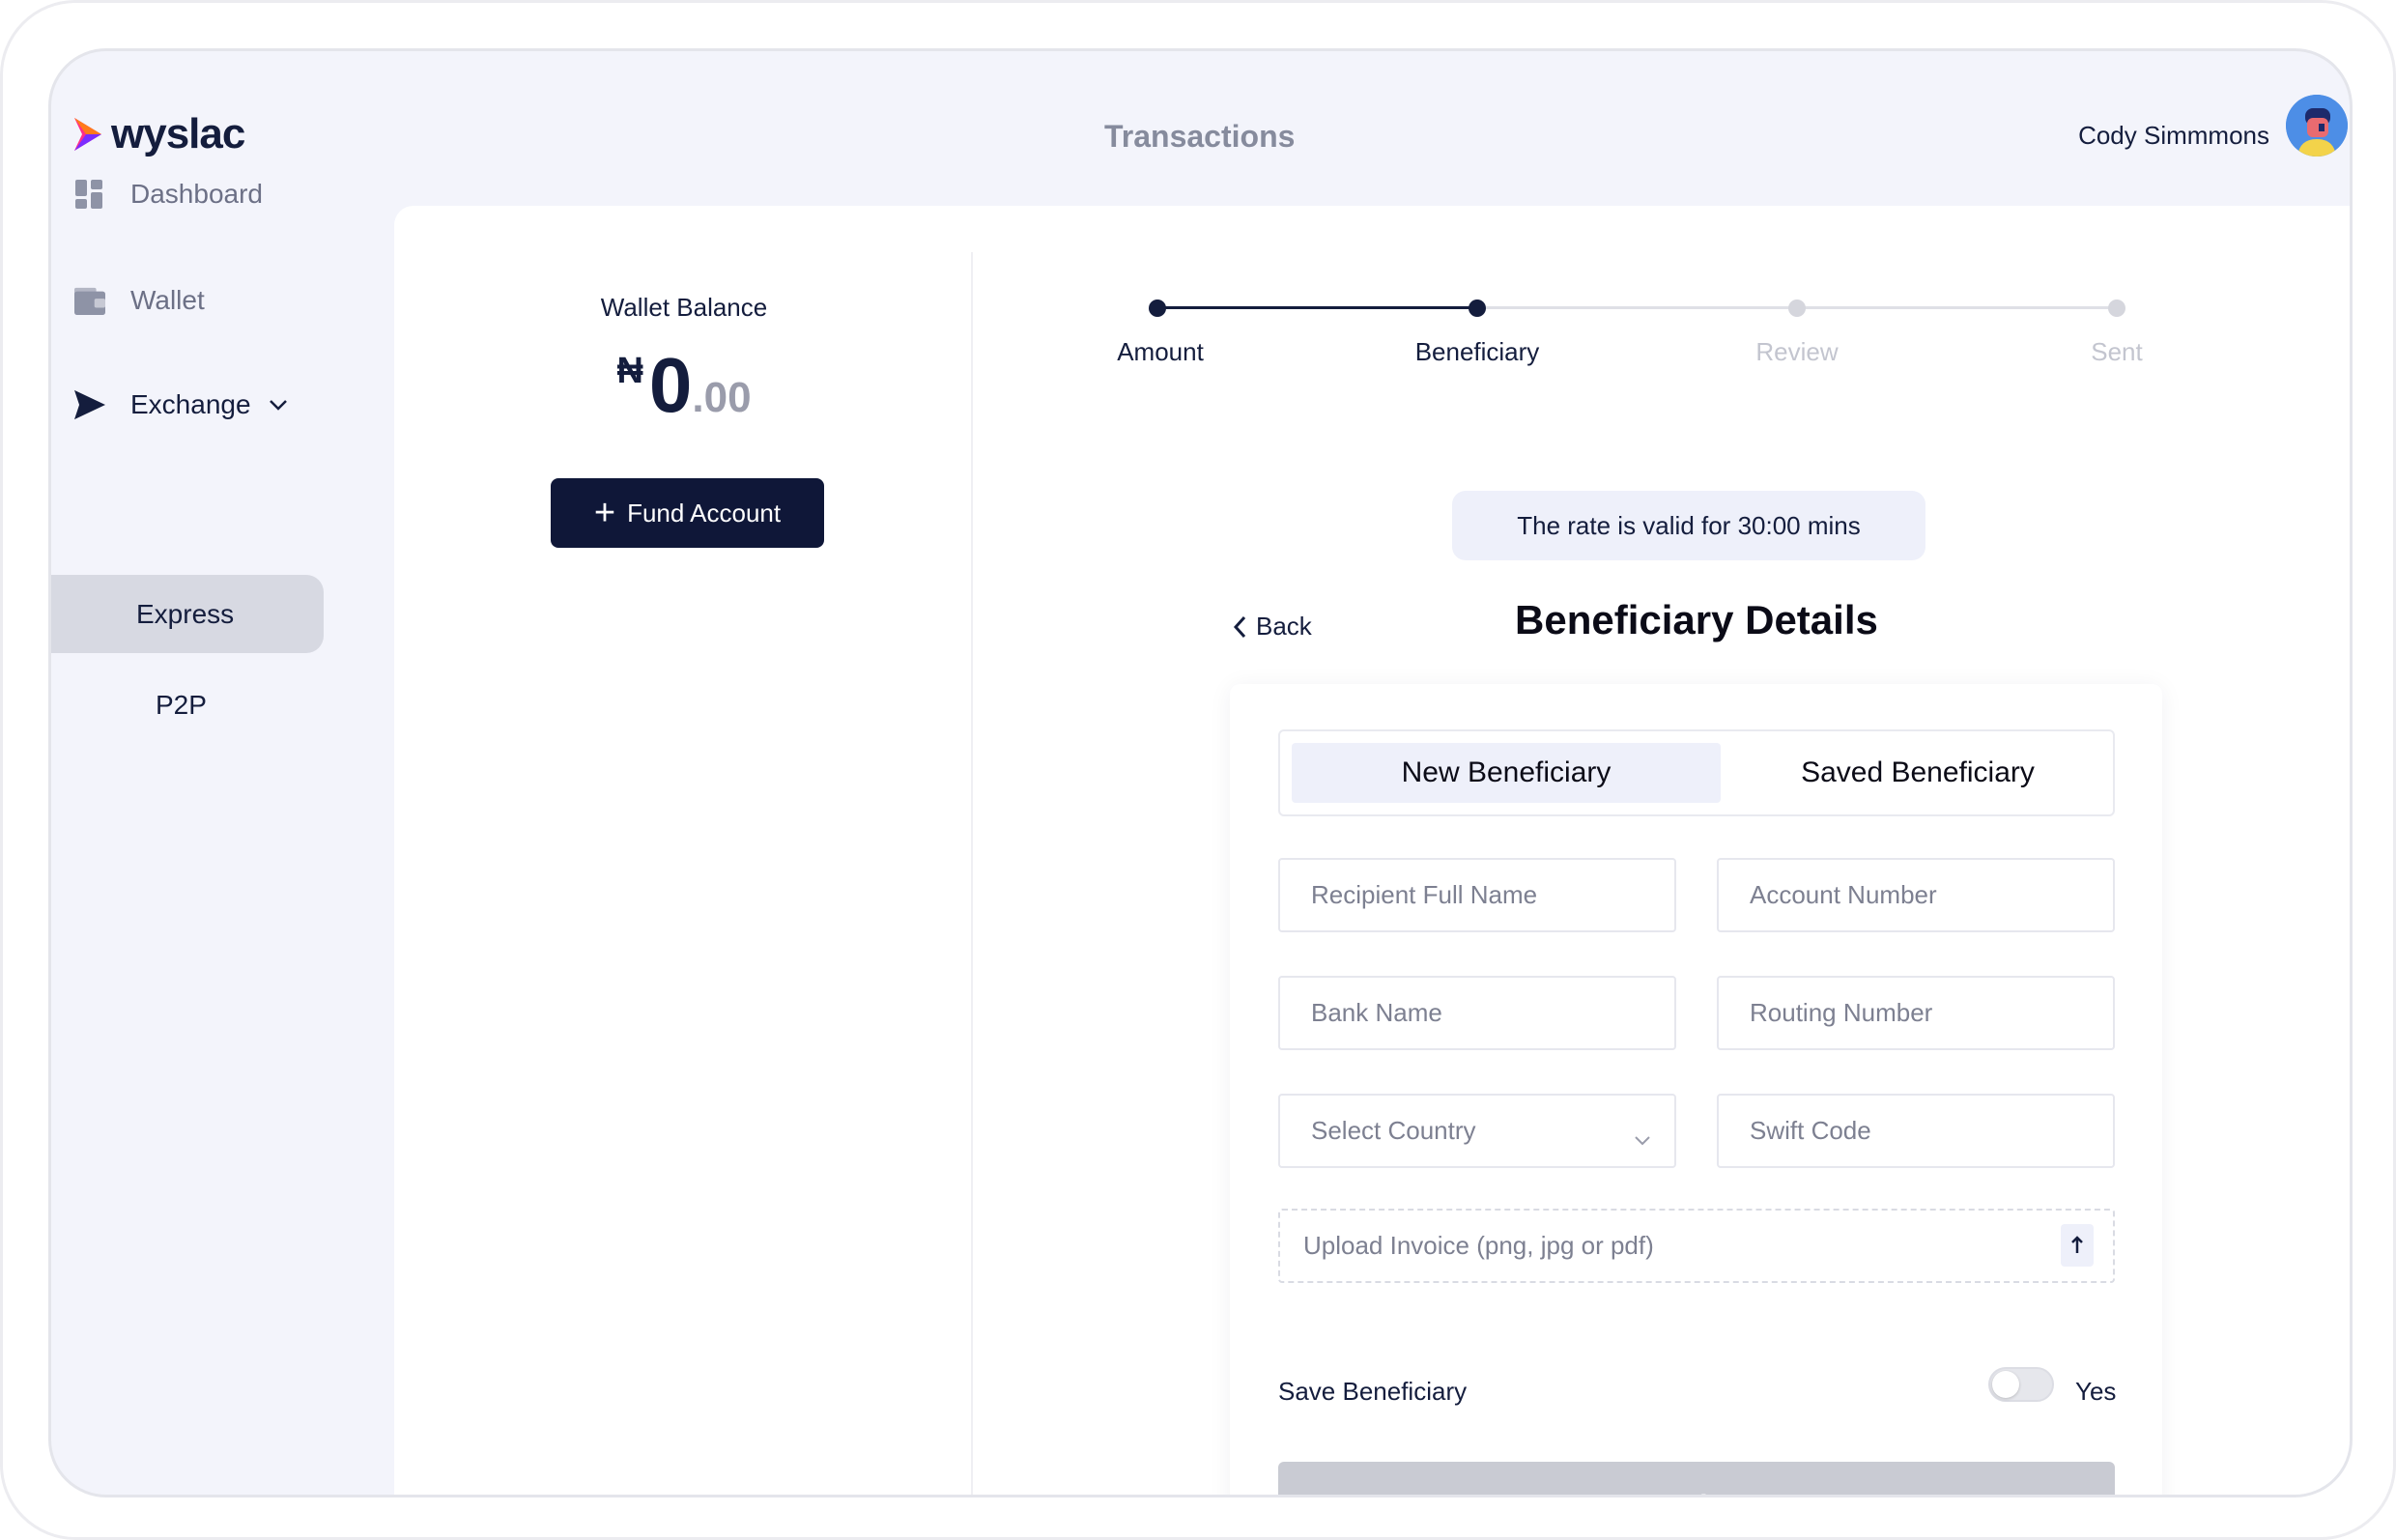 The height and width of the screenshot is (1540, 2396). I want to click on step-label-sent: Sent, so click(2117, 351).